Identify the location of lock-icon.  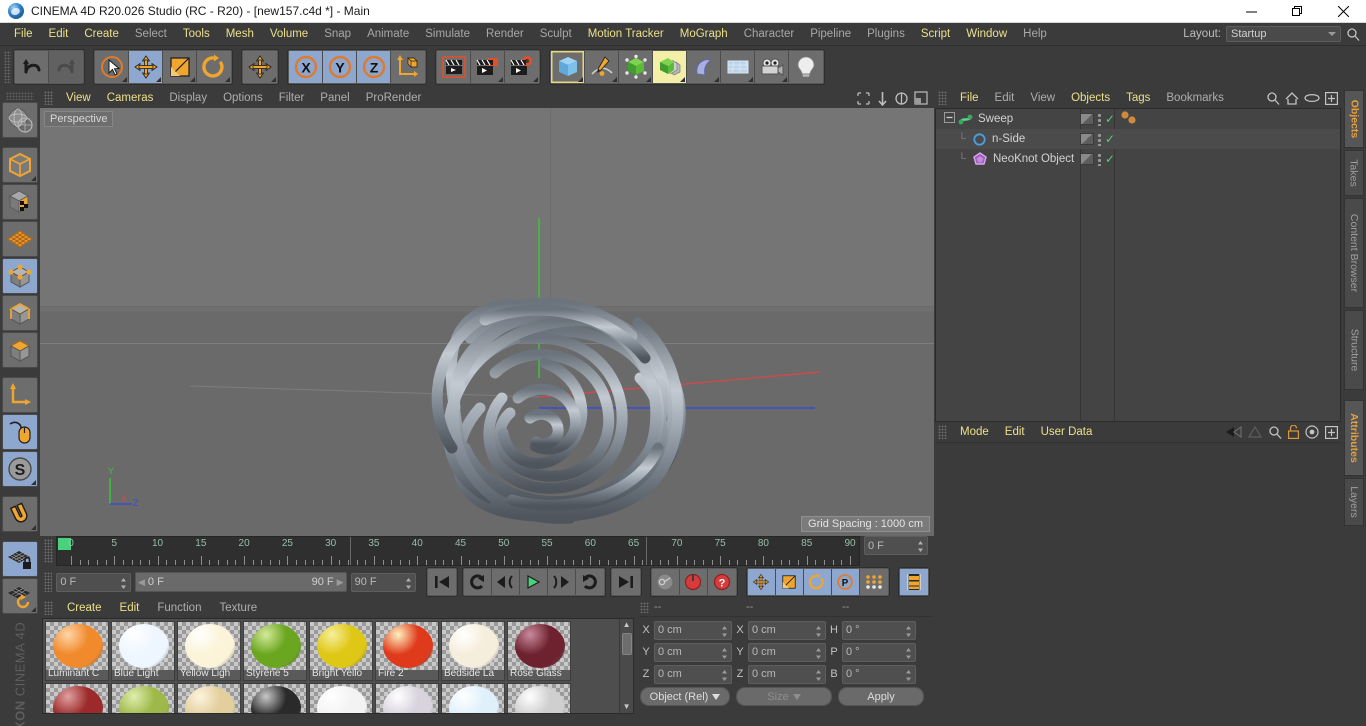
(1293, 432).